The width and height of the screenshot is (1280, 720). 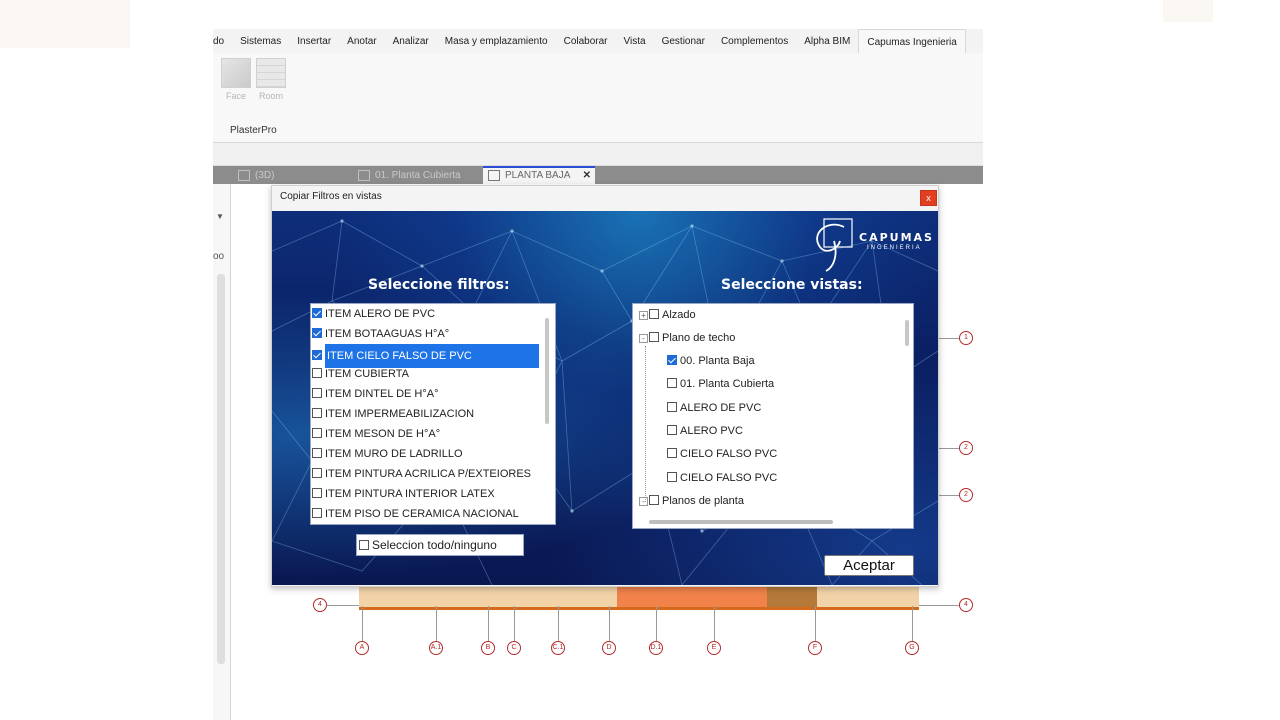 I want to click on filter-item: ITEM MESON DE H°A°, so click(x=376, y=434).